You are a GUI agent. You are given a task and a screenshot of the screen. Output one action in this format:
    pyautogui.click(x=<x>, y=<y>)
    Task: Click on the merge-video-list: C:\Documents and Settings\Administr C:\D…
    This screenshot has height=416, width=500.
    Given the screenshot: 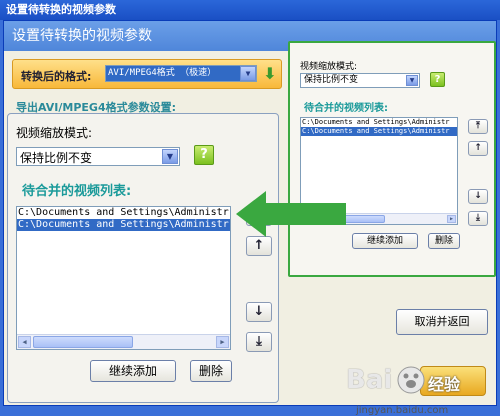 What is the action you would take?
    pyautogui.click(x=123, y=278)
    